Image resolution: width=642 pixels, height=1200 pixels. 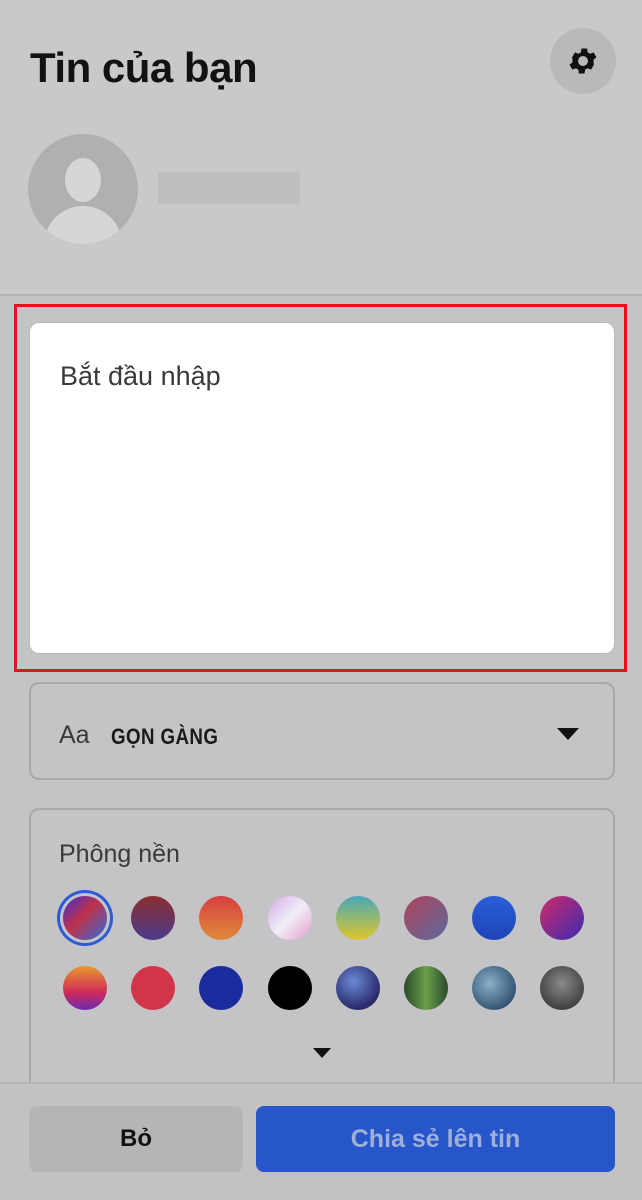 What do you see at coordinates (165, 736) in the screenshot?
I see `selected-font-label: GỌN GÀNG` at bounding box center [165, 736].